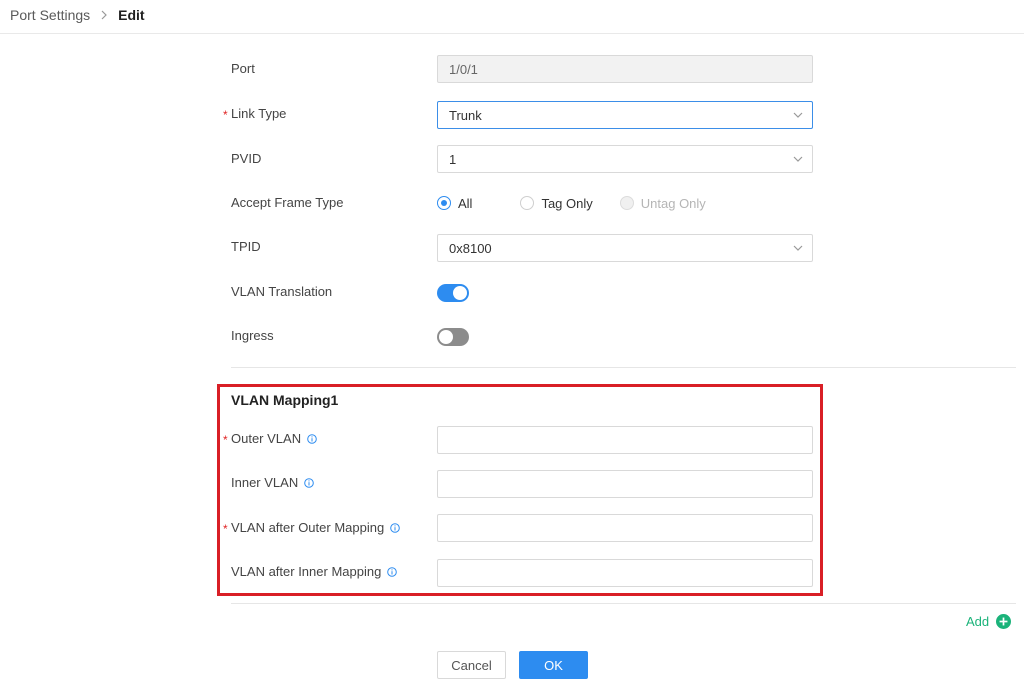 This screenshot has height=691, width=1024. Describe the element at coordinates (1004, 621) in the screenshot. I see `plus-circle-icon` at that location.